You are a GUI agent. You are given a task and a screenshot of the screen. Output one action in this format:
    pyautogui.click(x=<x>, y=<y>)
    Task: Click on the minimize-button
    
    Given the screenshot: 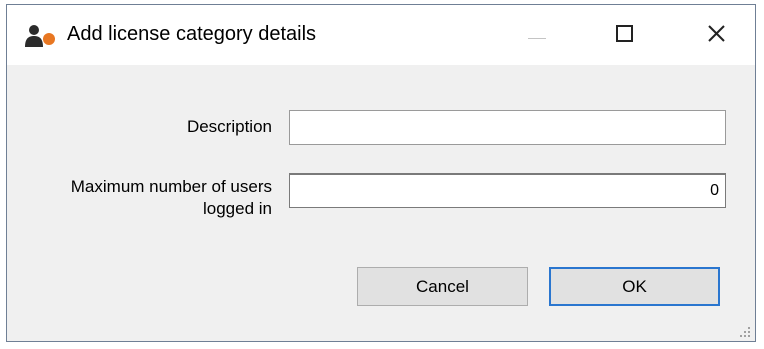 What is the action you would take?
    pyautogui.click(x=536, y=35)
    